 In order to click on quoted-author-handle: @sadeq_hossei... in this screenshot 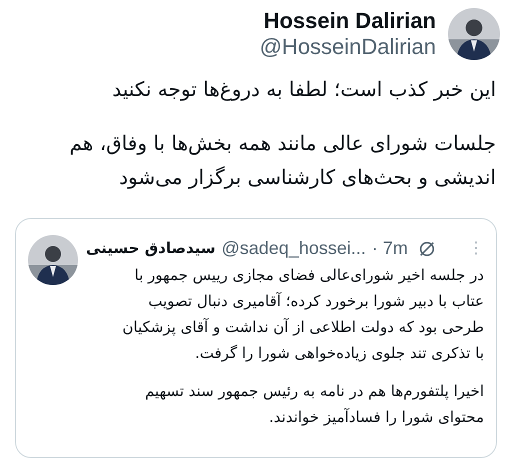, I will do `click(294, 248)`.